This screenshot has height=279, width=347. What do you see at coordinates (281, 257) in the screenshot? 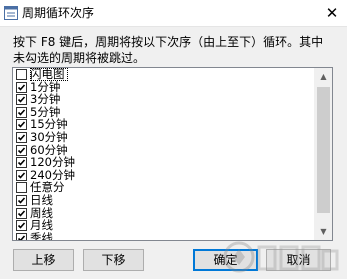
I see `watermark-logo` at bounding box center [281, 257].